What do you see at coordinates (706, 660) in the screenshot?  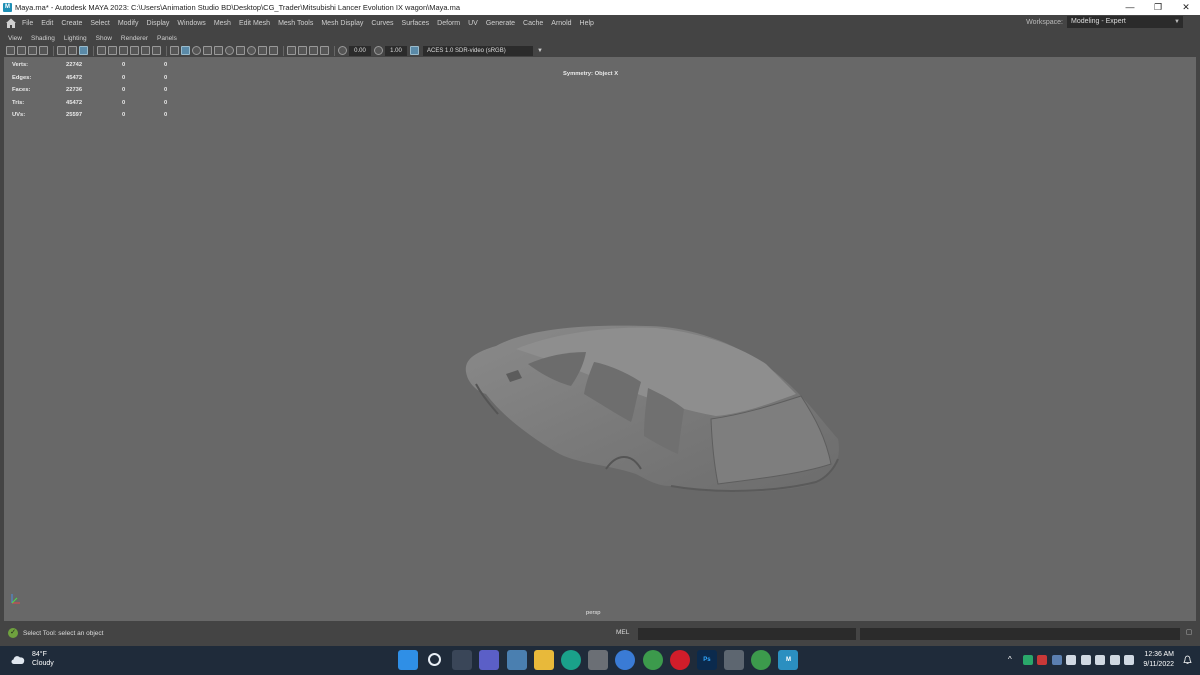 I see `photoshop-icon: Ps` at bounding box center [706, 660].